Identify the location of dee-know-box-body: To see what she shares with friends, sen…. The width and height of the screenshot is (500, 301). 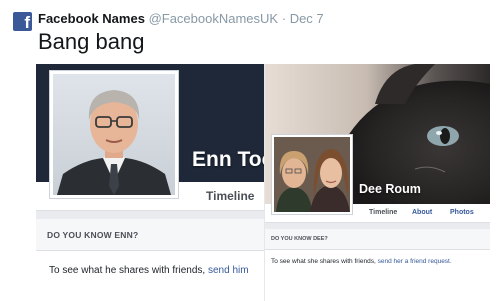
(377, 275).